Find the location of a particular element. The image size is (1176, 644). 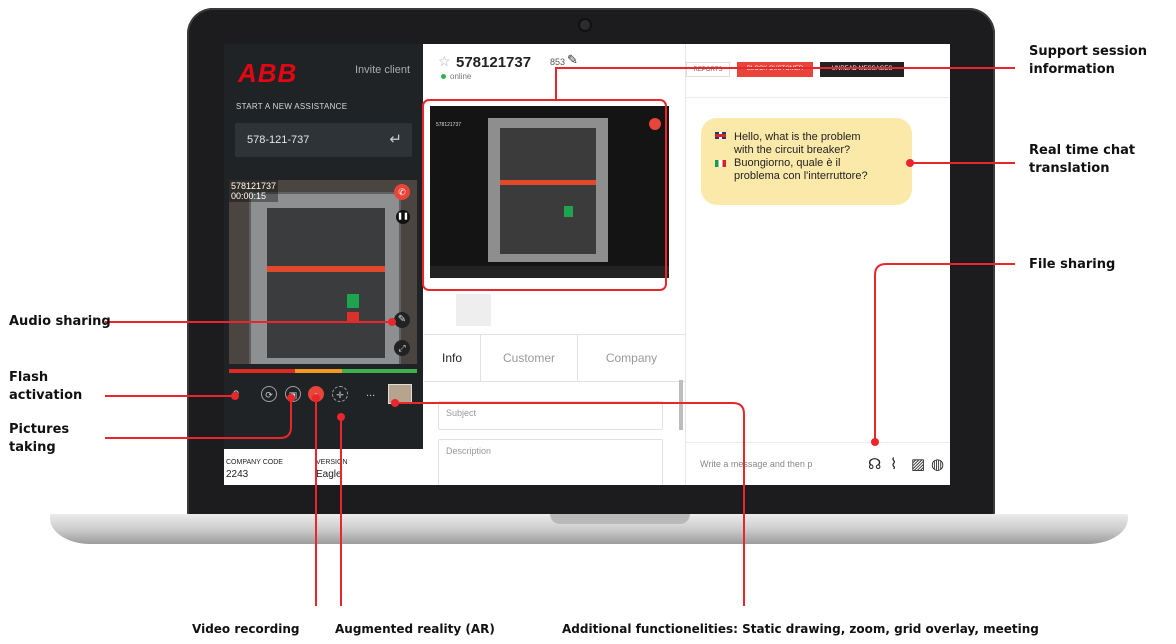

label-video-recording: Video recording is located at coordinates (246, 629).